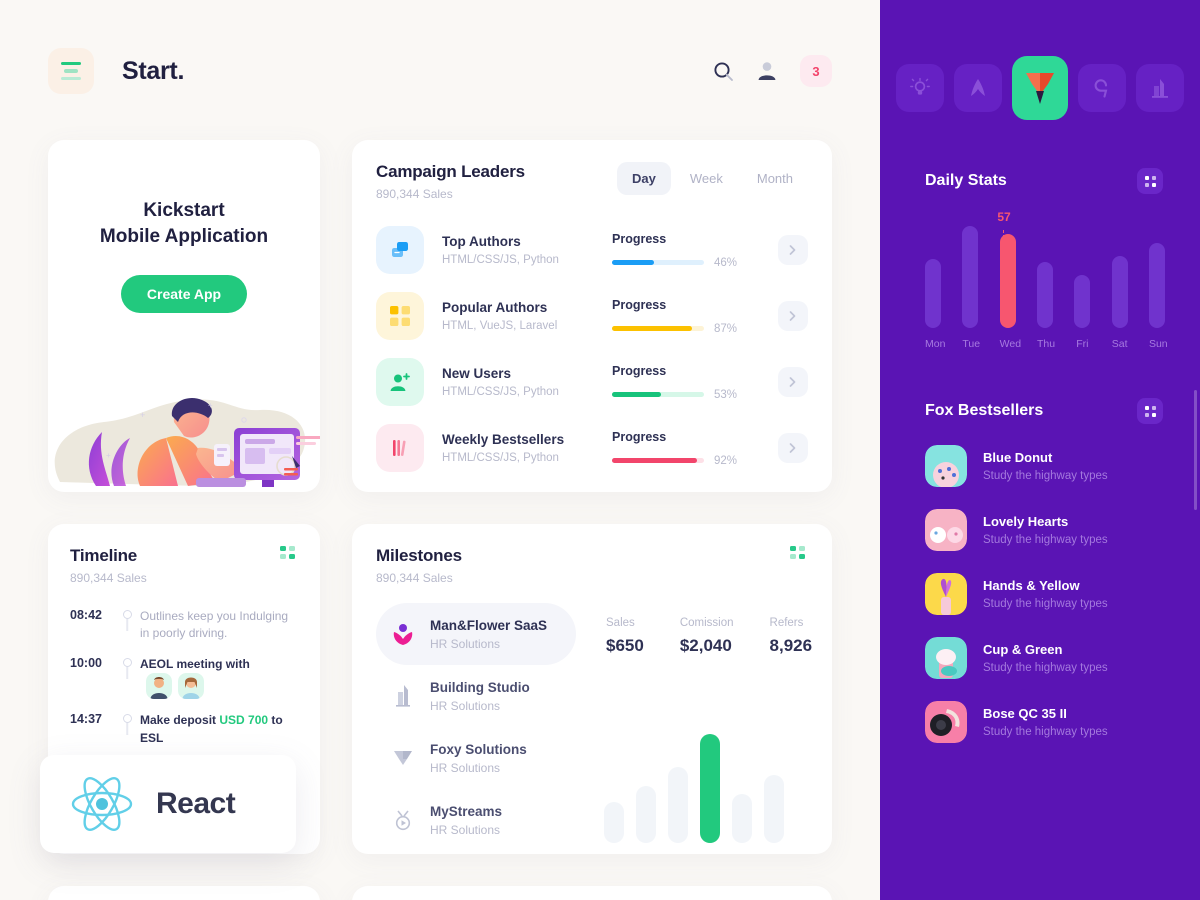 The width and height of the screenshot is (1200, 900). What do you see at coordinates (1160, 88) in the screenshot?
I see `skyscraper-app-tile` at bounding box center [1160, 88].